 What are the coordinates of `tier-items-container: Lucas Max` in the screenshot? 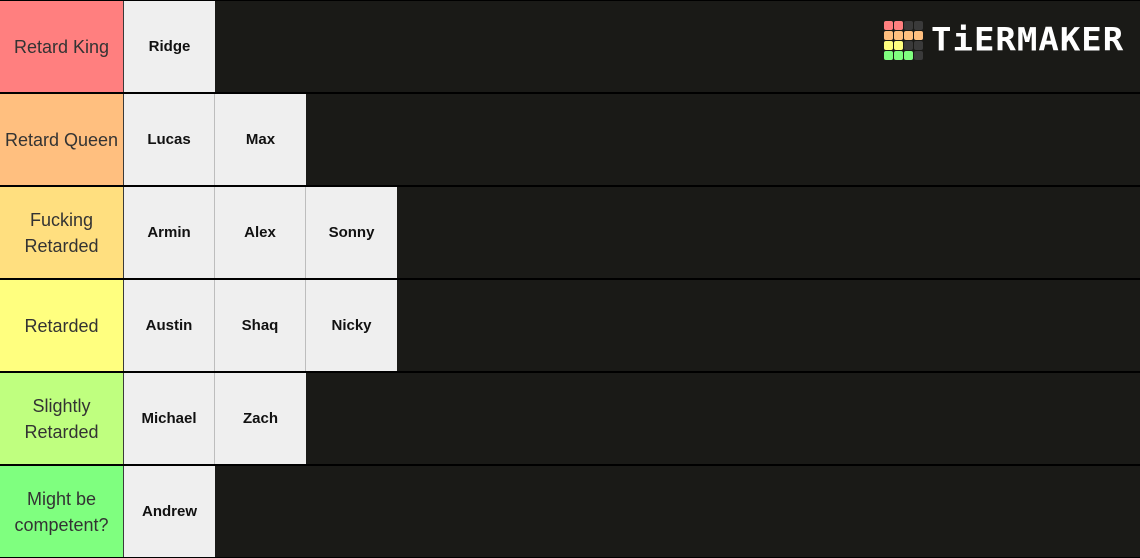 It's located at (215, 139).